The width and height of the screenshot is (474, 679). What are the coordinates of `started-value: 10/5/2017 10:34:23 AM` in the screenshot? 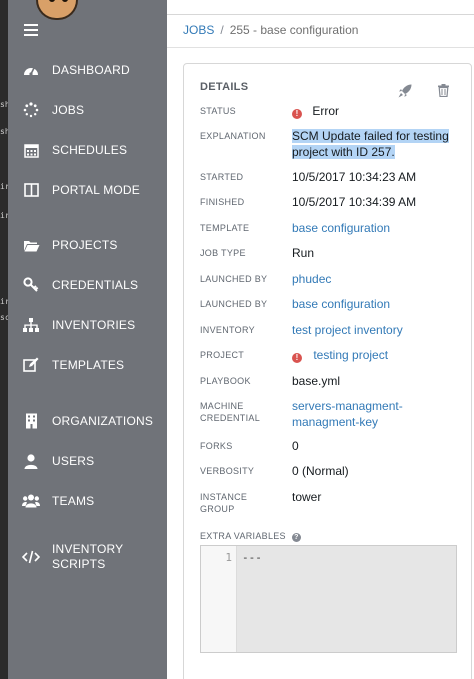 It's located at (354, 177).